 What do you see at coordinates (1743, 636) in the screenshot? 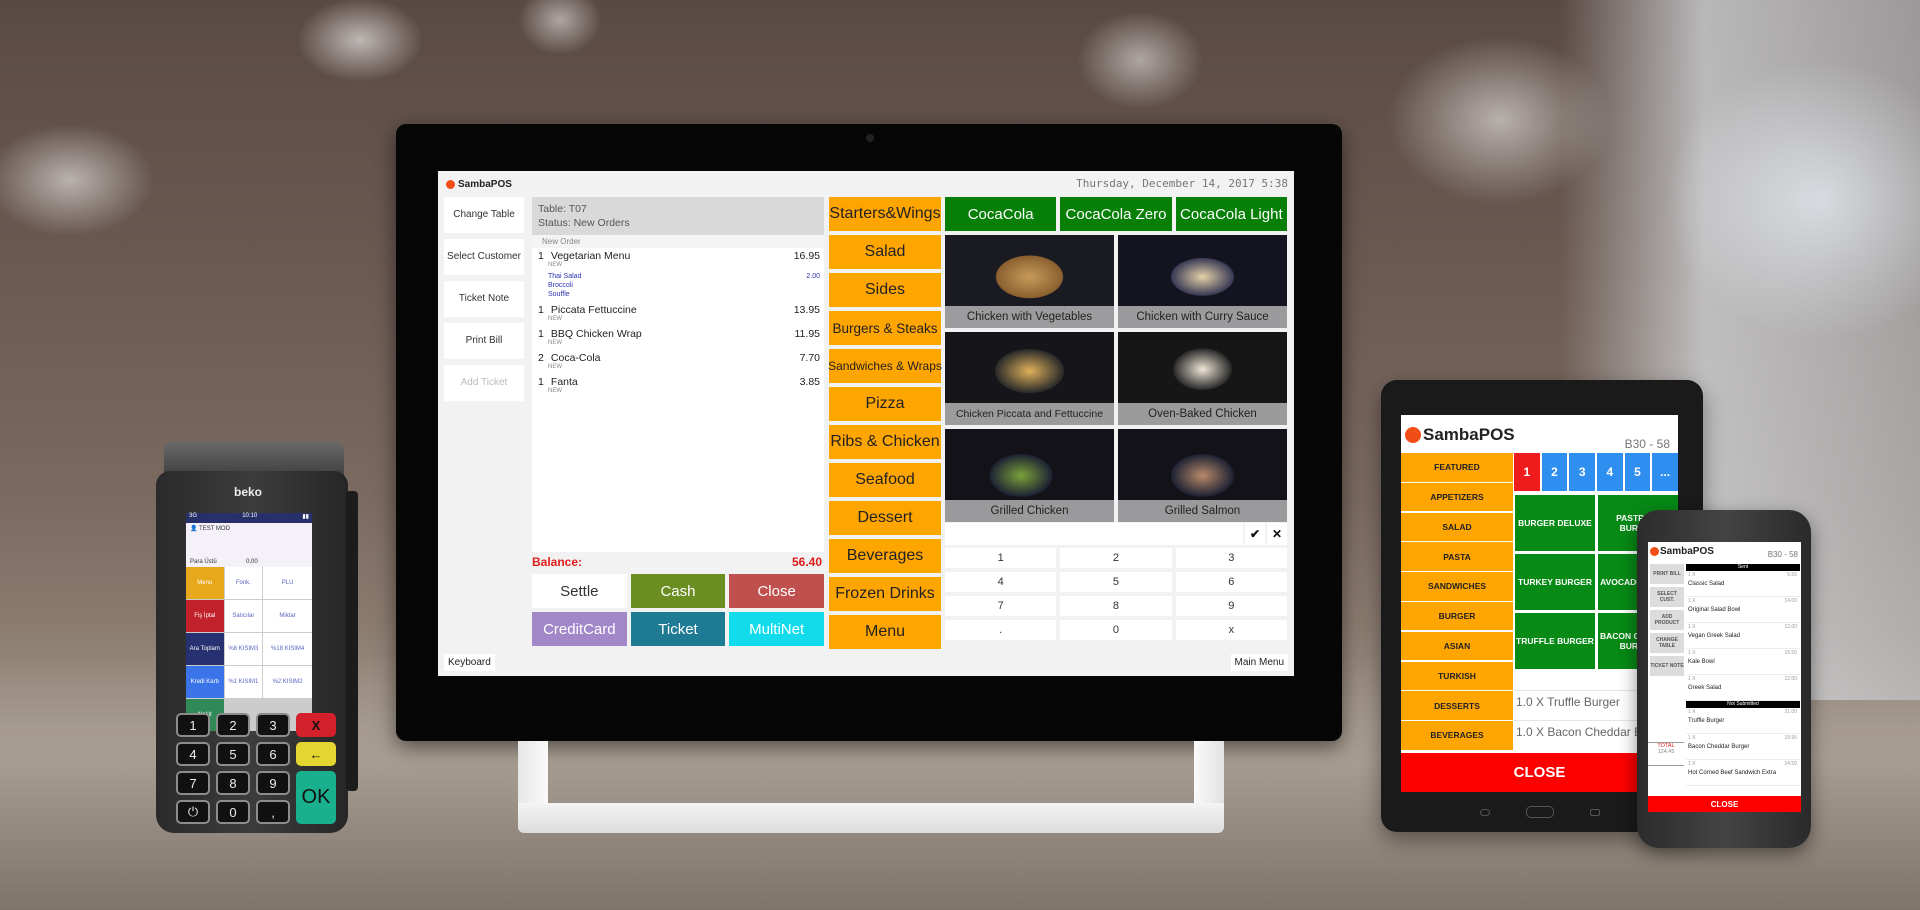
I see `phone-order-line: 1 X 12.00 Vegan Greek Salad` at bounding box center [1743, 636].